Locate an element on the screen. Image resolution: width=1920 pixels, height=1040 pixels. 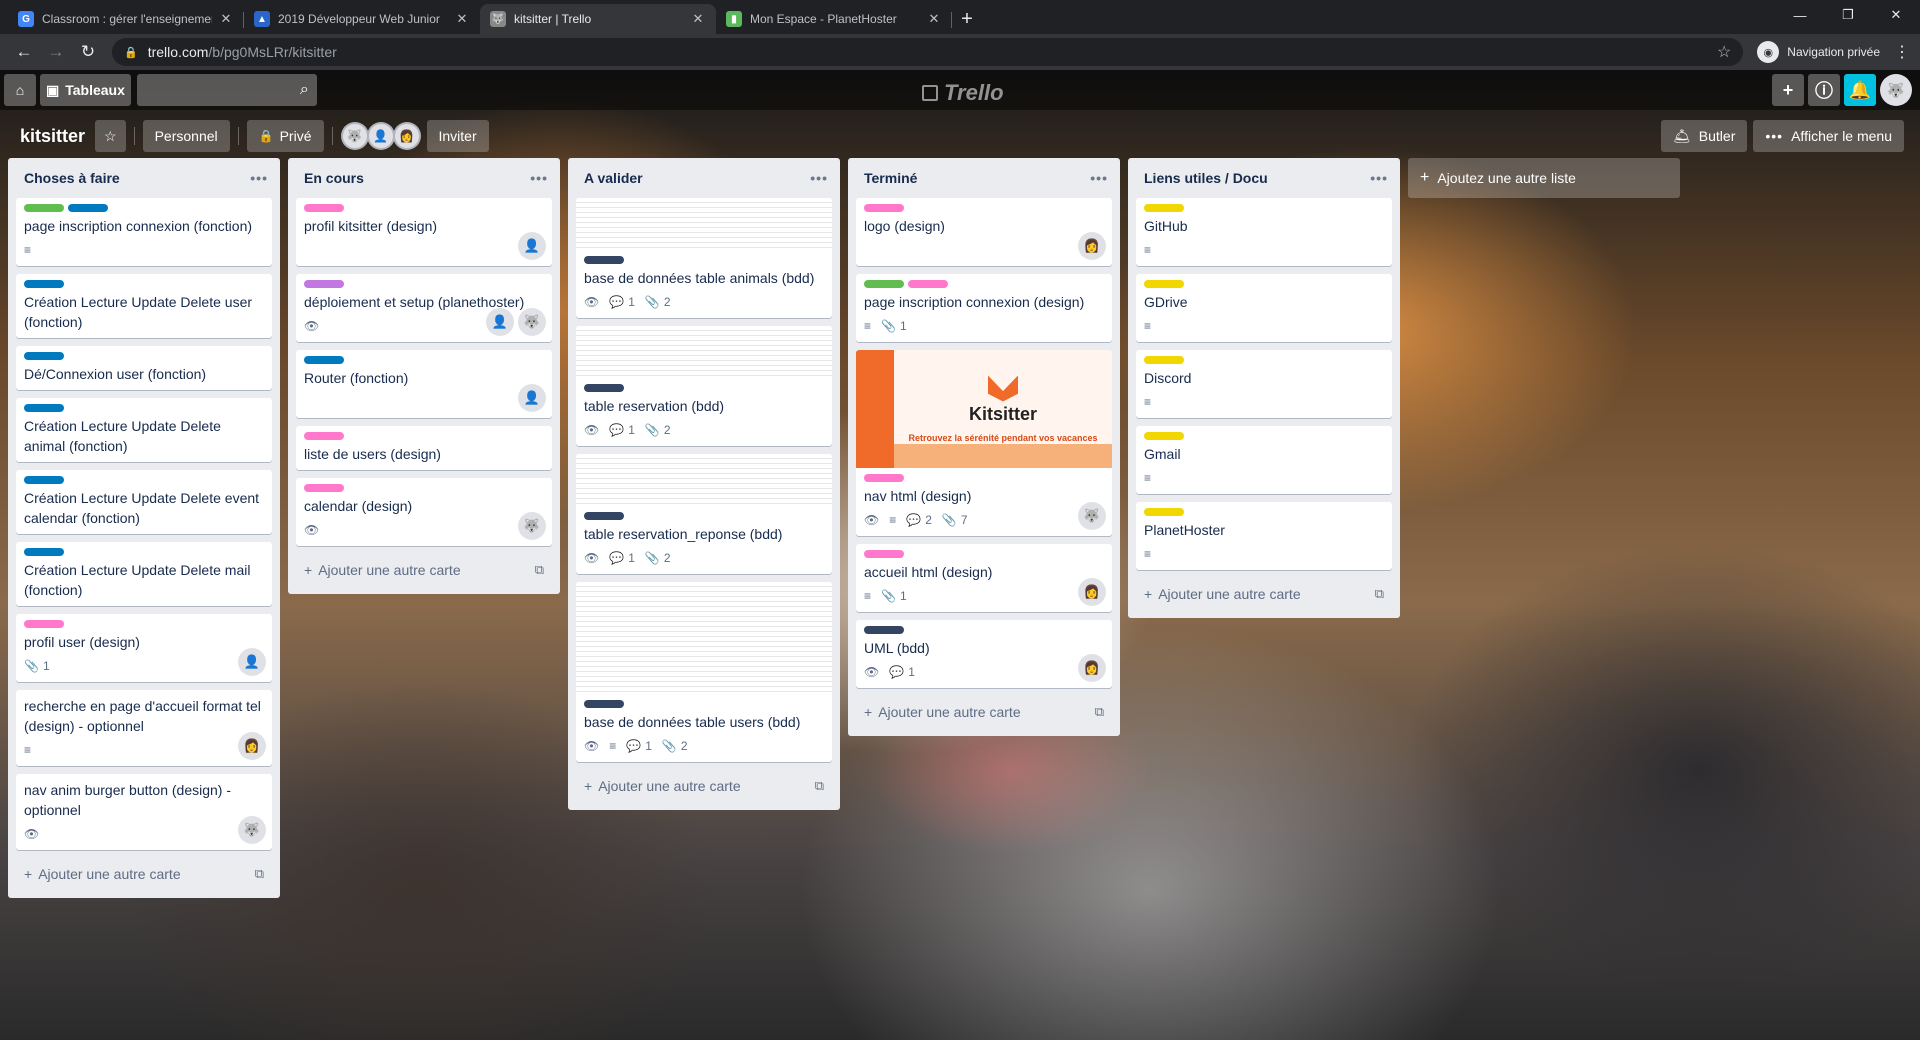
list-header: Choses à faire ••• is located at coordinates (144, 178).